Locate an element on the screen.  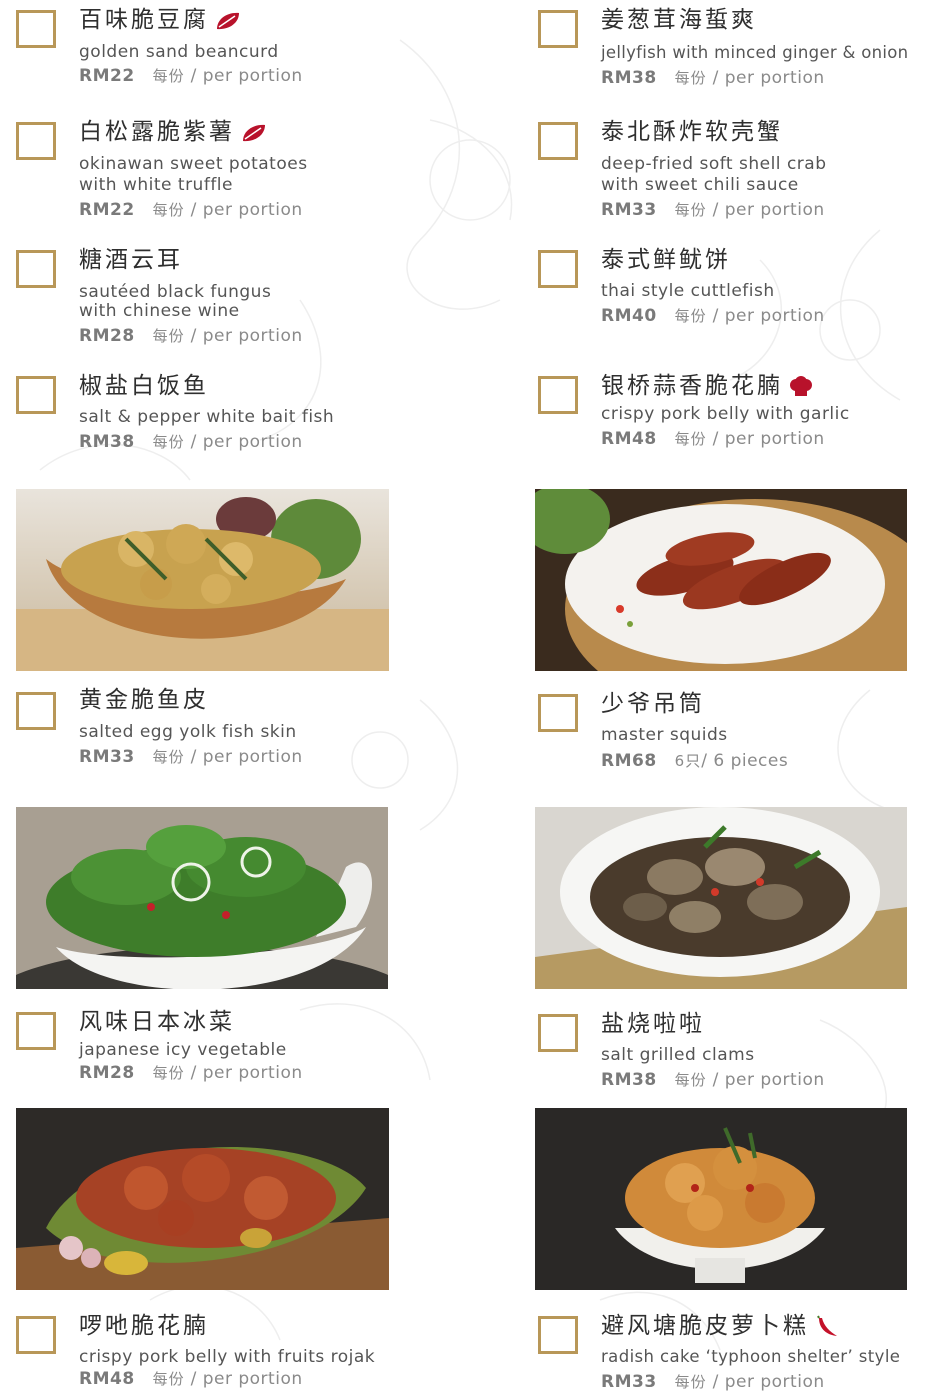
dish-name-en: salted egg yolk fish skin is located at coordinates (188, 732).